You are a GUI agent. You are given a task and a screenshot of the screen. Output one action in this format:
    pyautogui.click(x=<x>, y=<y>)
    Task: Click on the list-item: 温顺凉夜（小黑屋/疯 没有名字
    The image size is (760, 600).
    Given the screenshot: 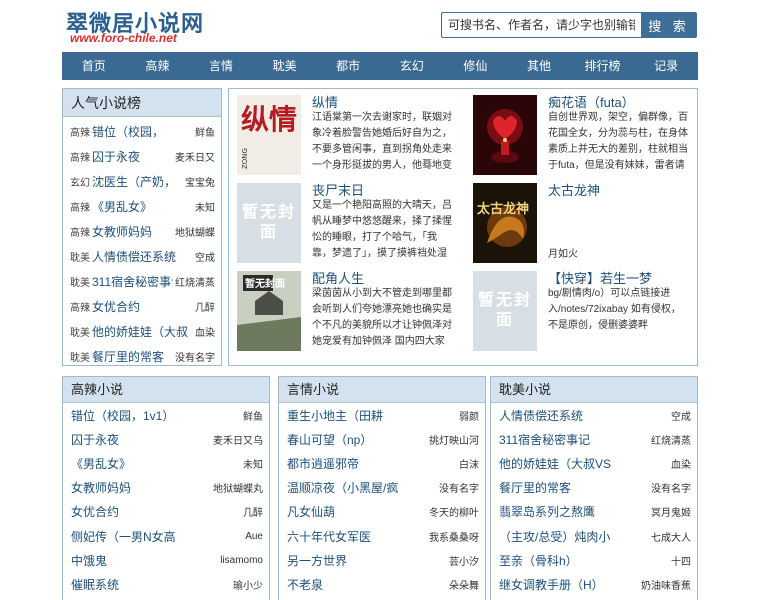 What is the action you would take?
    pyautogui.click(x=382, y=488)
    